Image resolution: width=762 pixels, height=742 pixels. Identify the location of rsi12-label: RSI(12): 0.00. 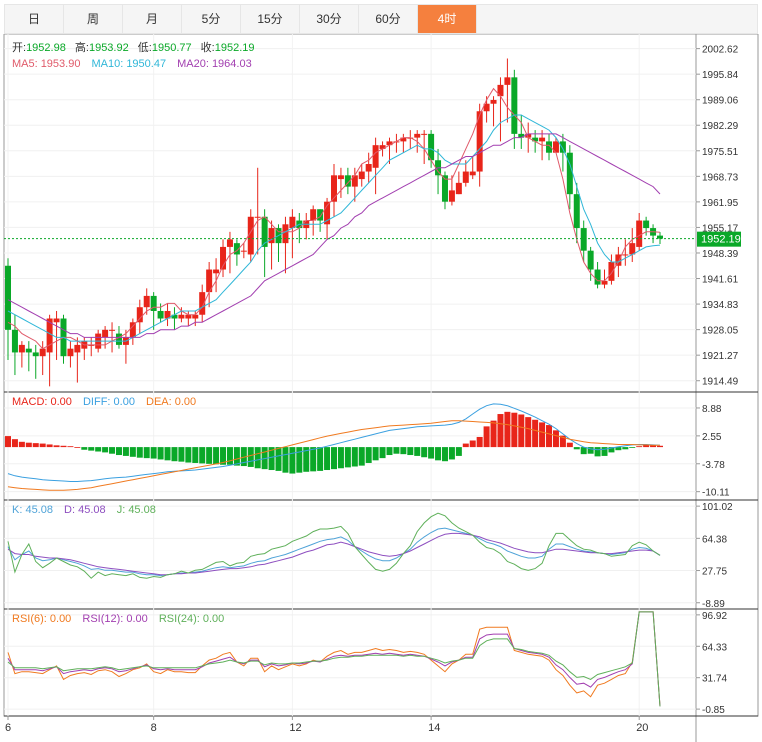
(114, 619).